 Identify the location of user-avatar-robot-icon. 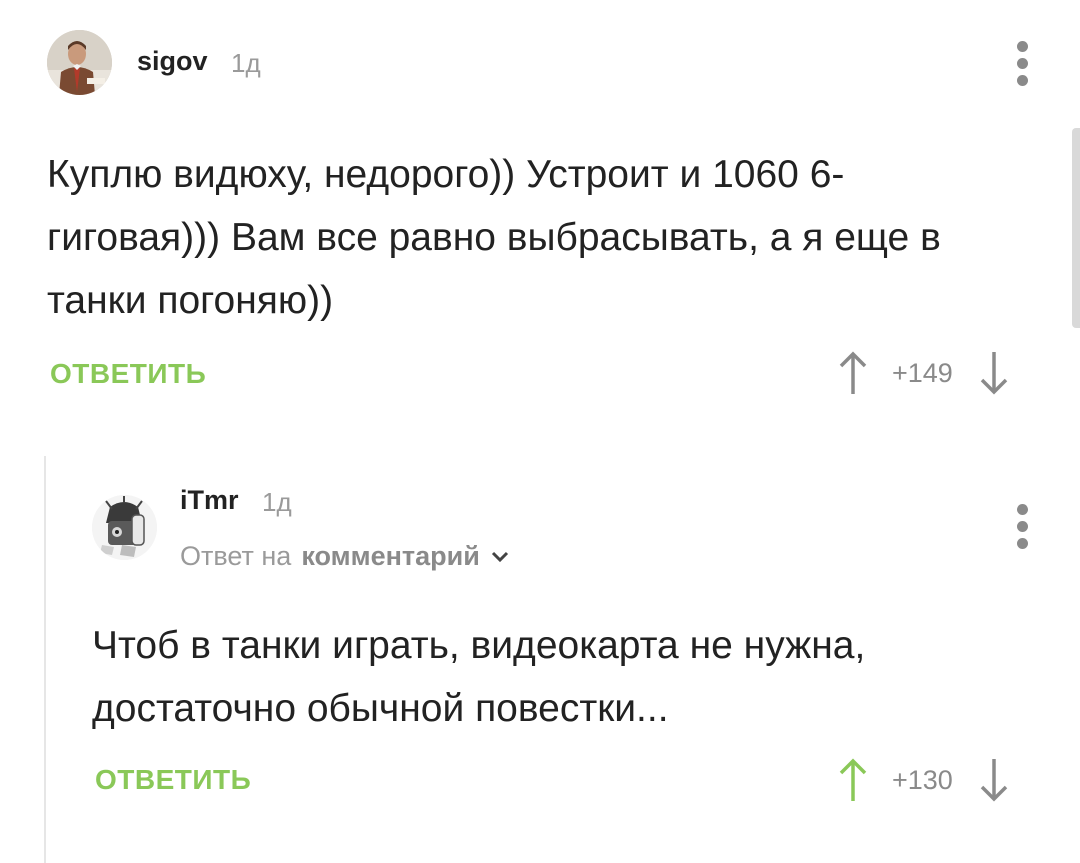
(124, 527).